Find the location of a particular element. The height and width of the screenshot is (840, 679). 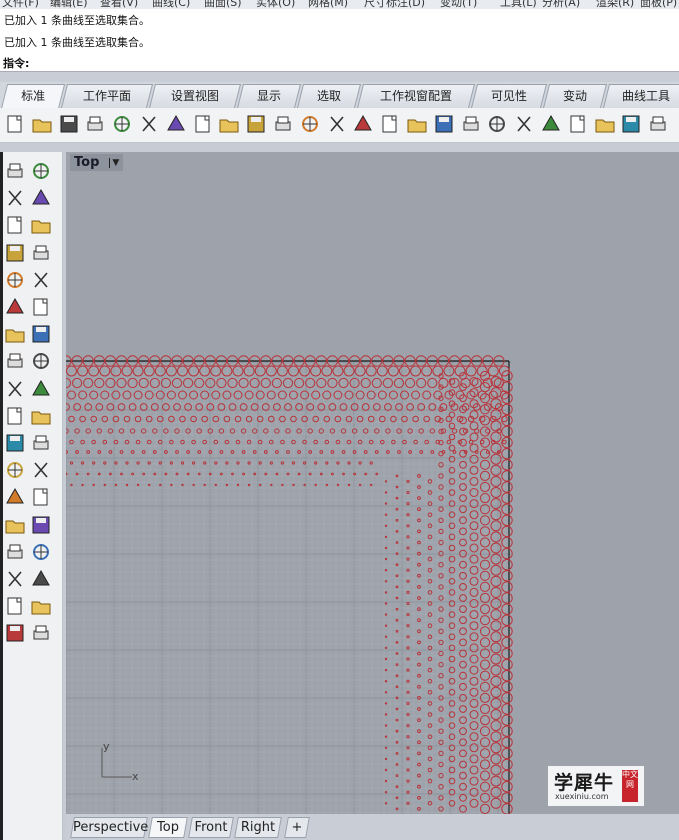

menu-item: 文件(F) is located at coordinates (20, 4).